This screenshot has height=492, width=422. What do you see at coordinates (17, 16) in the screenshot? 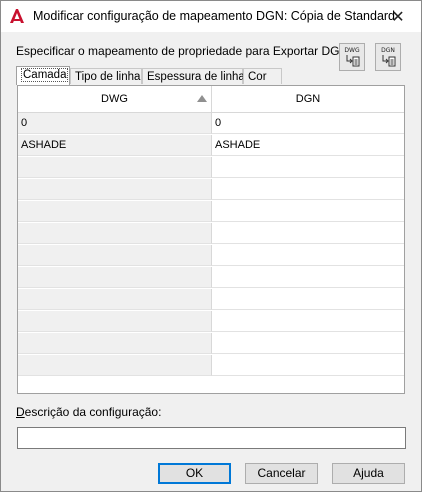
I see `autocad-logo-icon` at bounding box center [17, 16].